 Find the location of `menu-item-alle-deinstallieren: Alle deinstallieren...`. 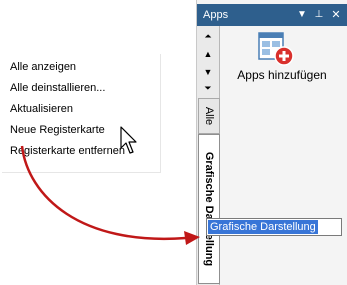

menu-item-alle-deinstallieren: Alle deinstallieren... is located at coordinates (57, 88).